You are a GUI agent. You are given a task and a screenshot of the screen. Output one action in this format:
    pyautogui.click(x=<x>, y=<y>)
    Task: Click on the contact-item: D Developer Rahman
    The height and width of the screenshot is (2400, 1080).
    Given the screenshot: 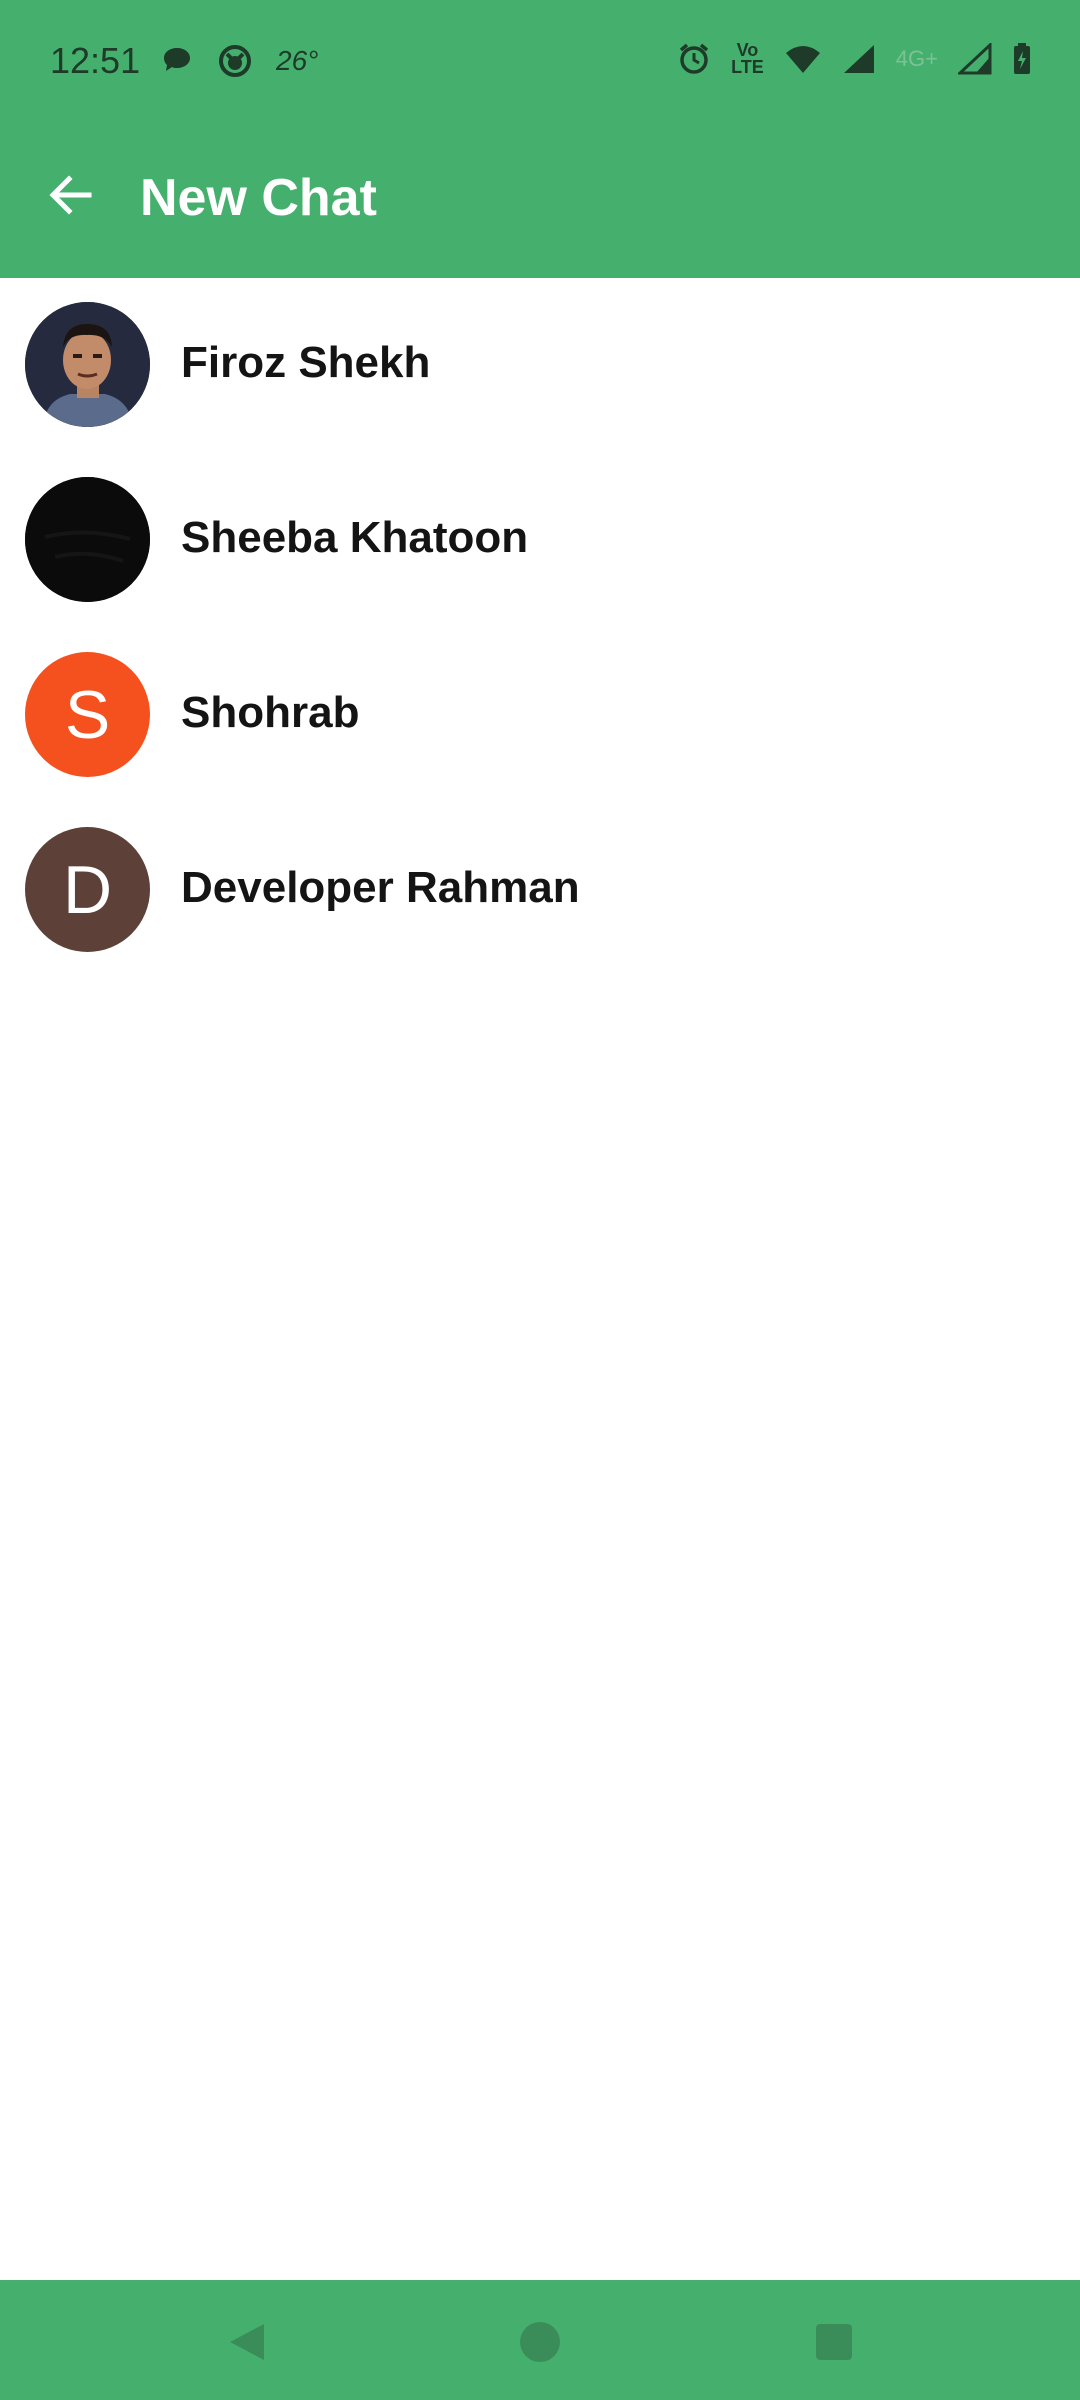 What is the action you would take?
    pyautogui.click(x=540, y=890)
    